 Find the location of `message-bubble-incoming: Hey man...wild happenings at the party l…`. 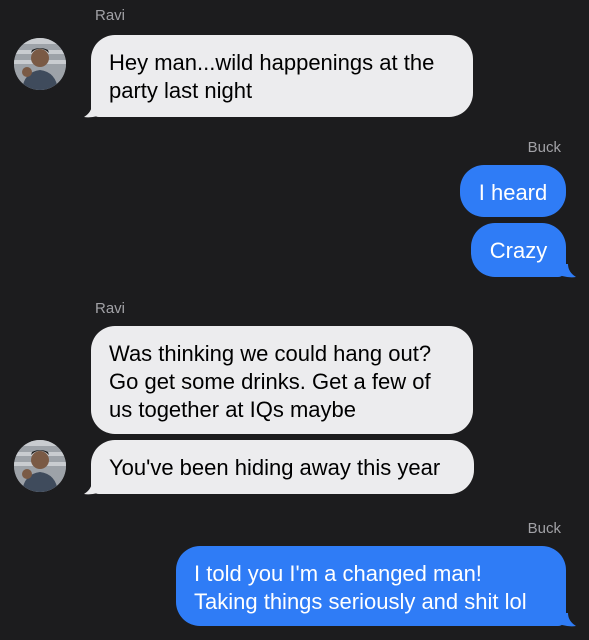

message-bubble-incoming: Hey man...wild happenings at the party l… is located at coordinates (282, 76).